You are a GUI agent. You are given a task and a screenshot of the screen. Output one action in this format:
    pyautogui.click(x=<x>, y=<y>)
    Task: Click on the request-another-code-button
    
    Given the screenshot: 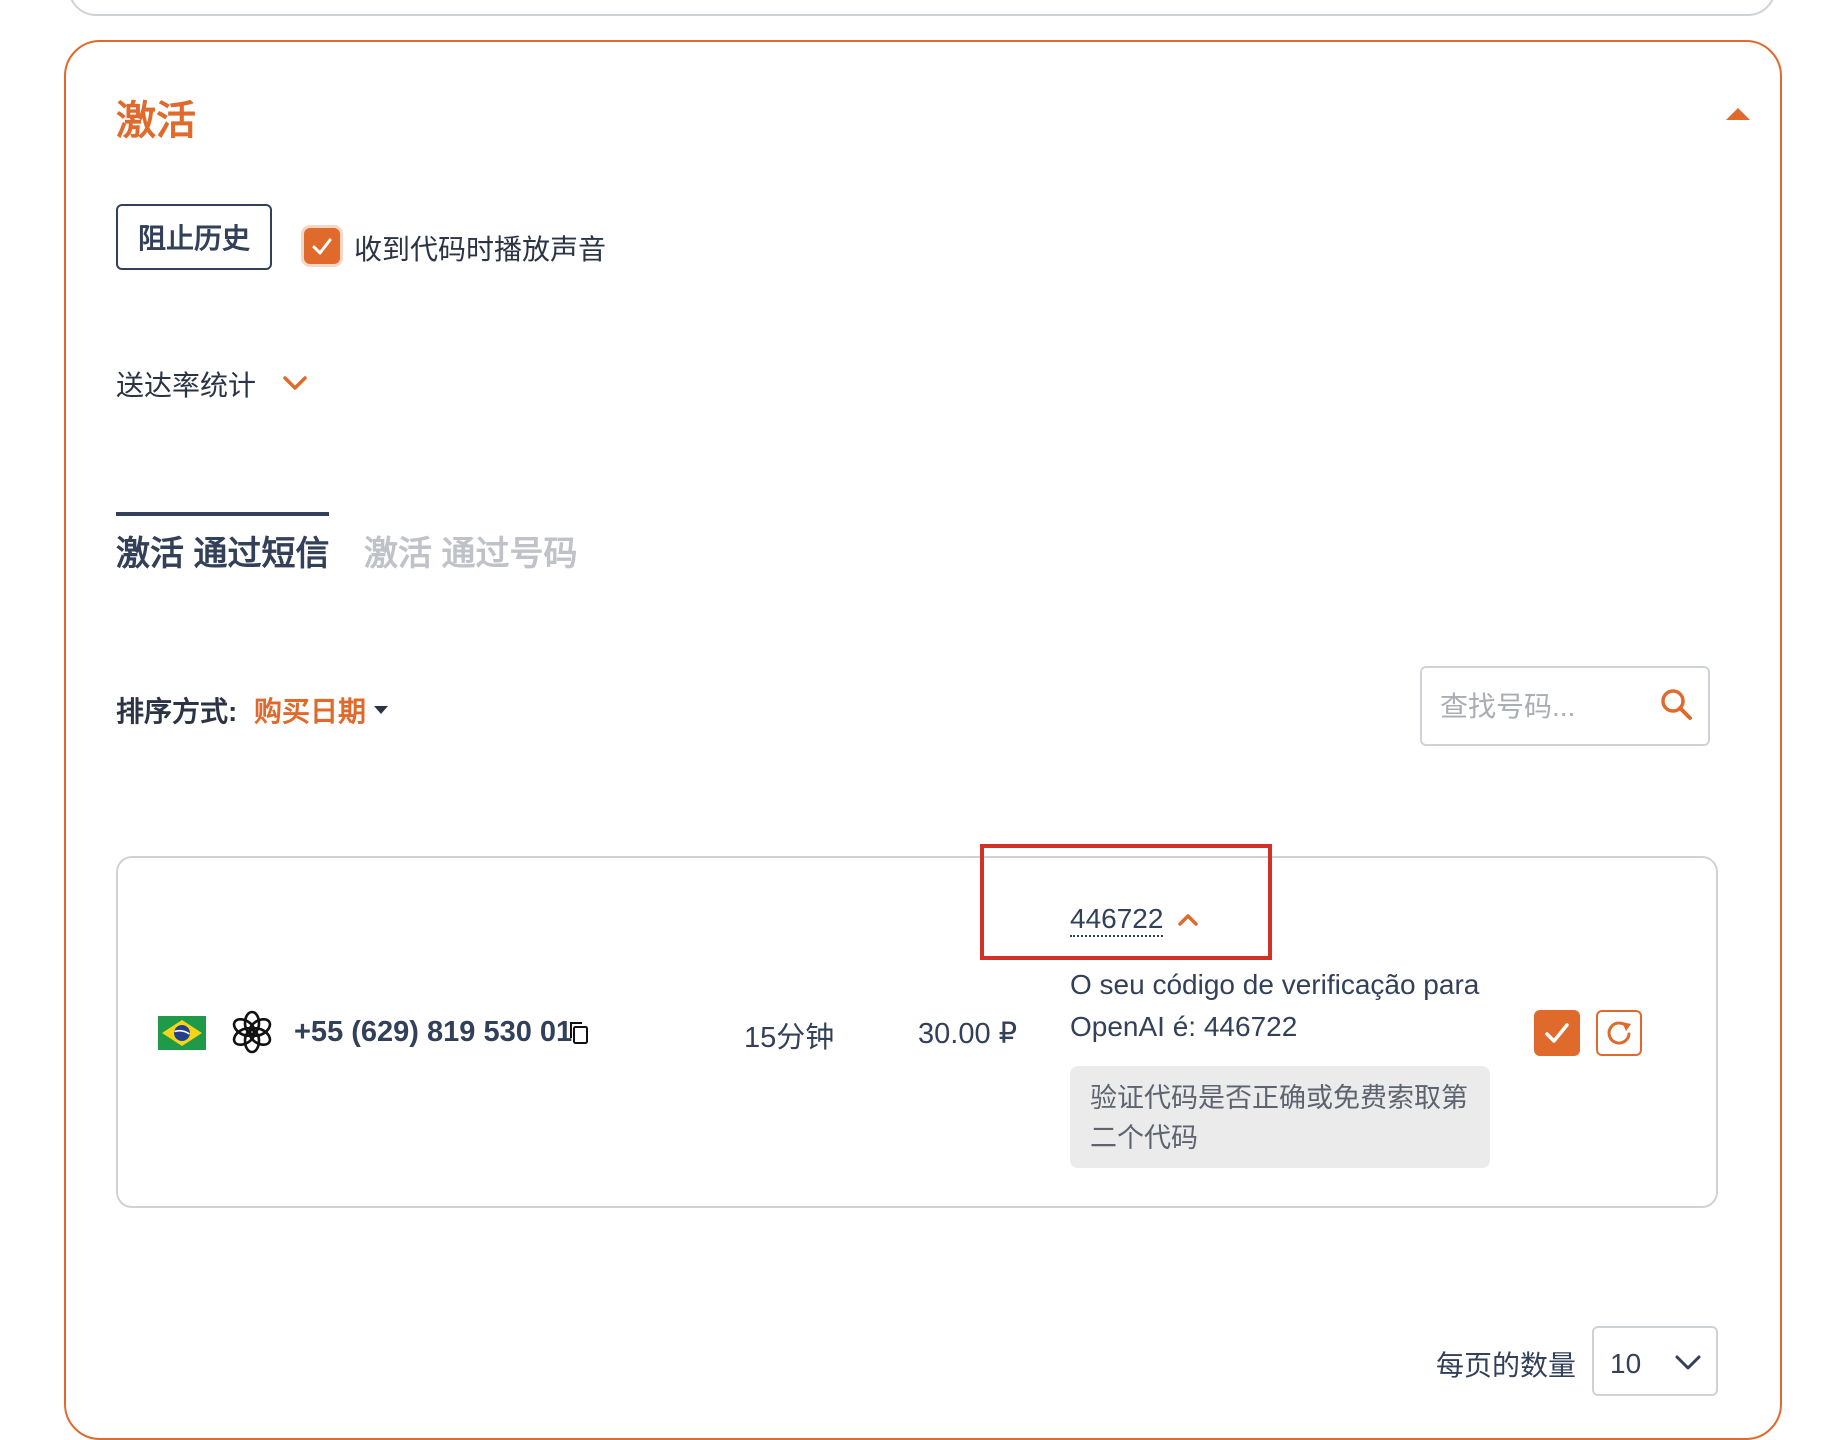 What is the action you would take?
    pyautogui.click(x=1619, y=1033)
    